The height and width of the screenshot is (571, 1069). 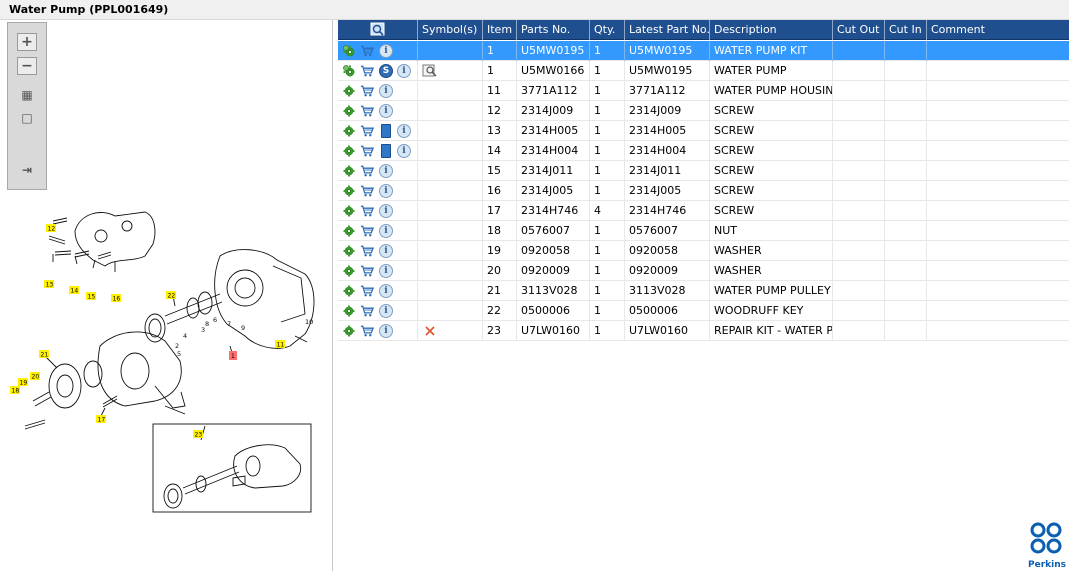 I want to click on callout-22: 22, so click(x=172, y=296).